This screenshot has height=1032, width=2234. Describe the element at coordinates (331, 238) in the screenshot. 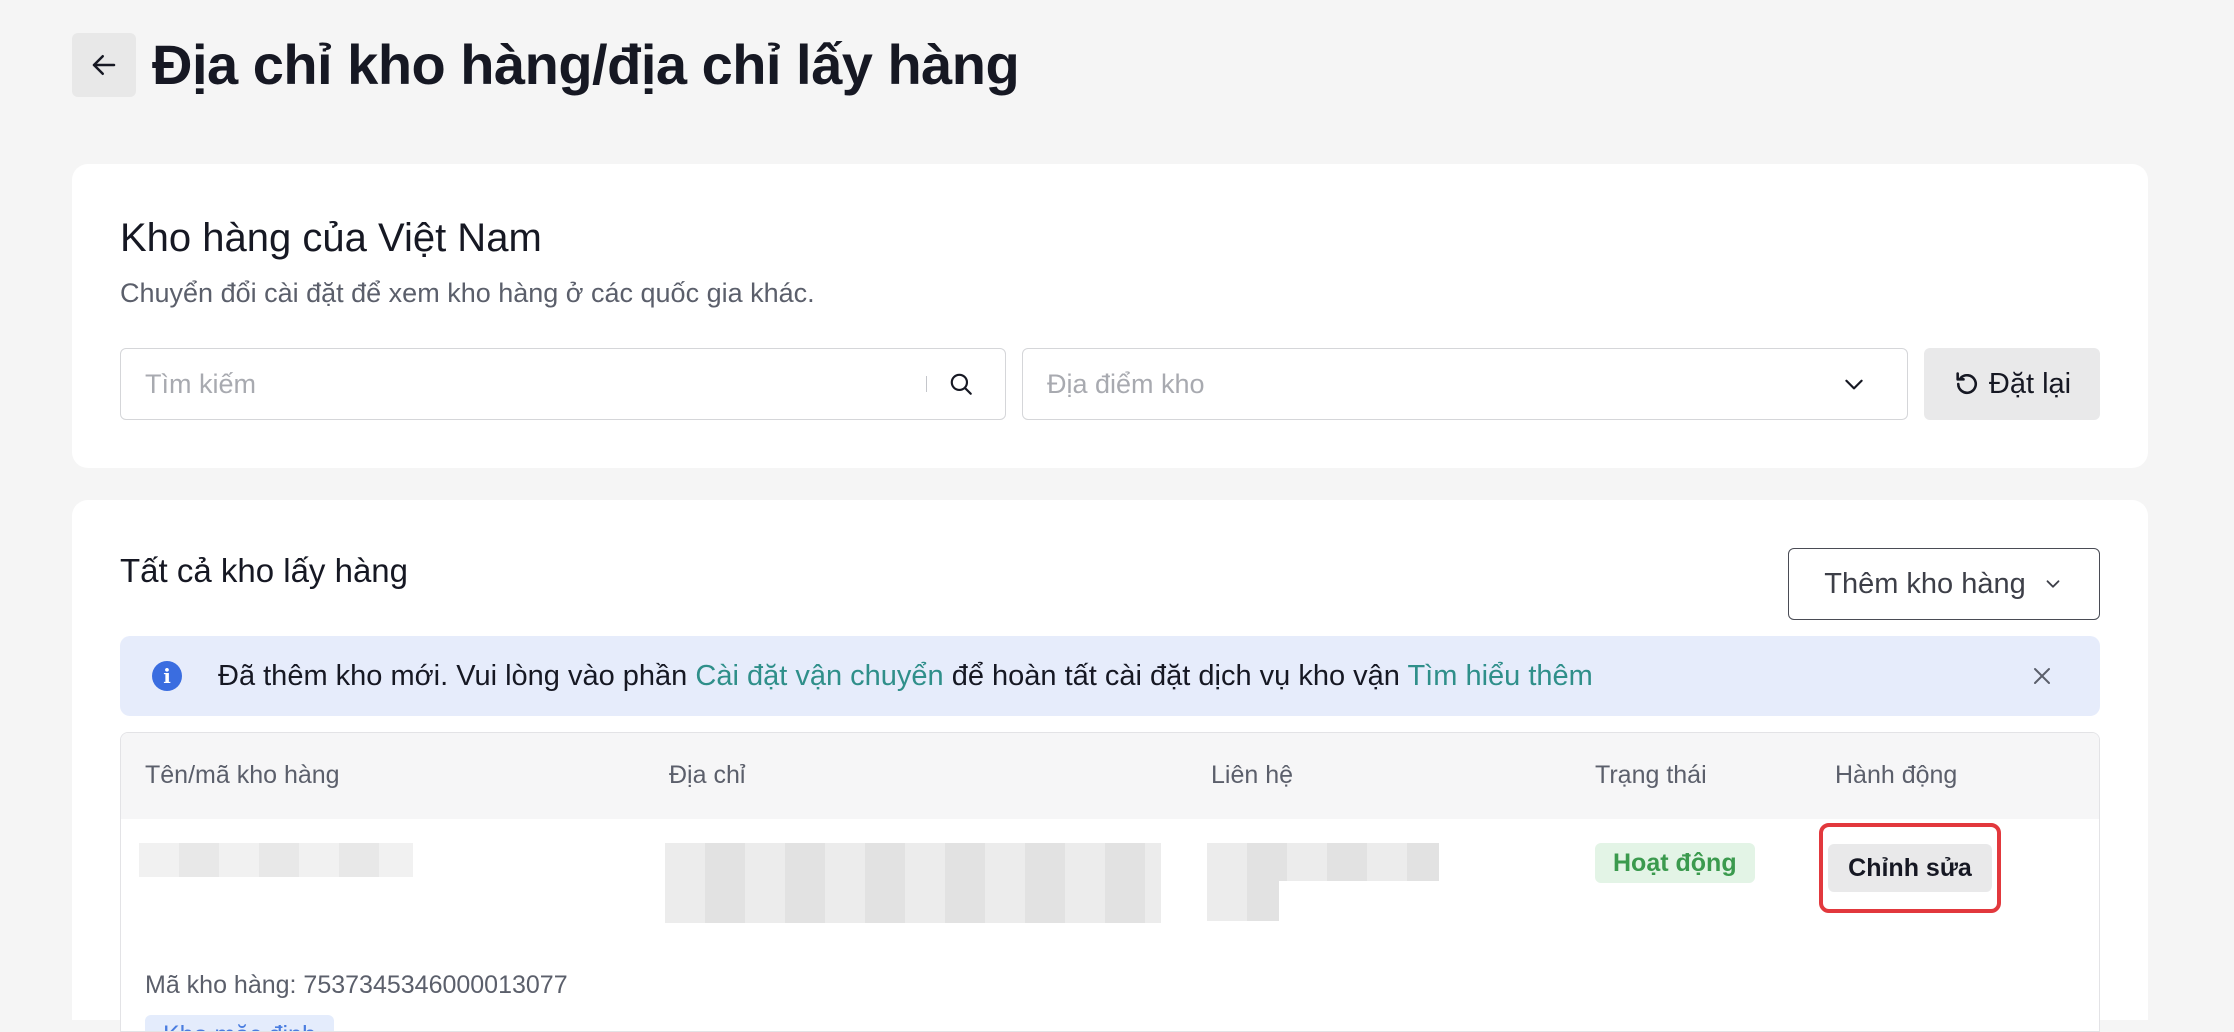

I see `region-title: Kho hàng của Việt Nam` at that location.